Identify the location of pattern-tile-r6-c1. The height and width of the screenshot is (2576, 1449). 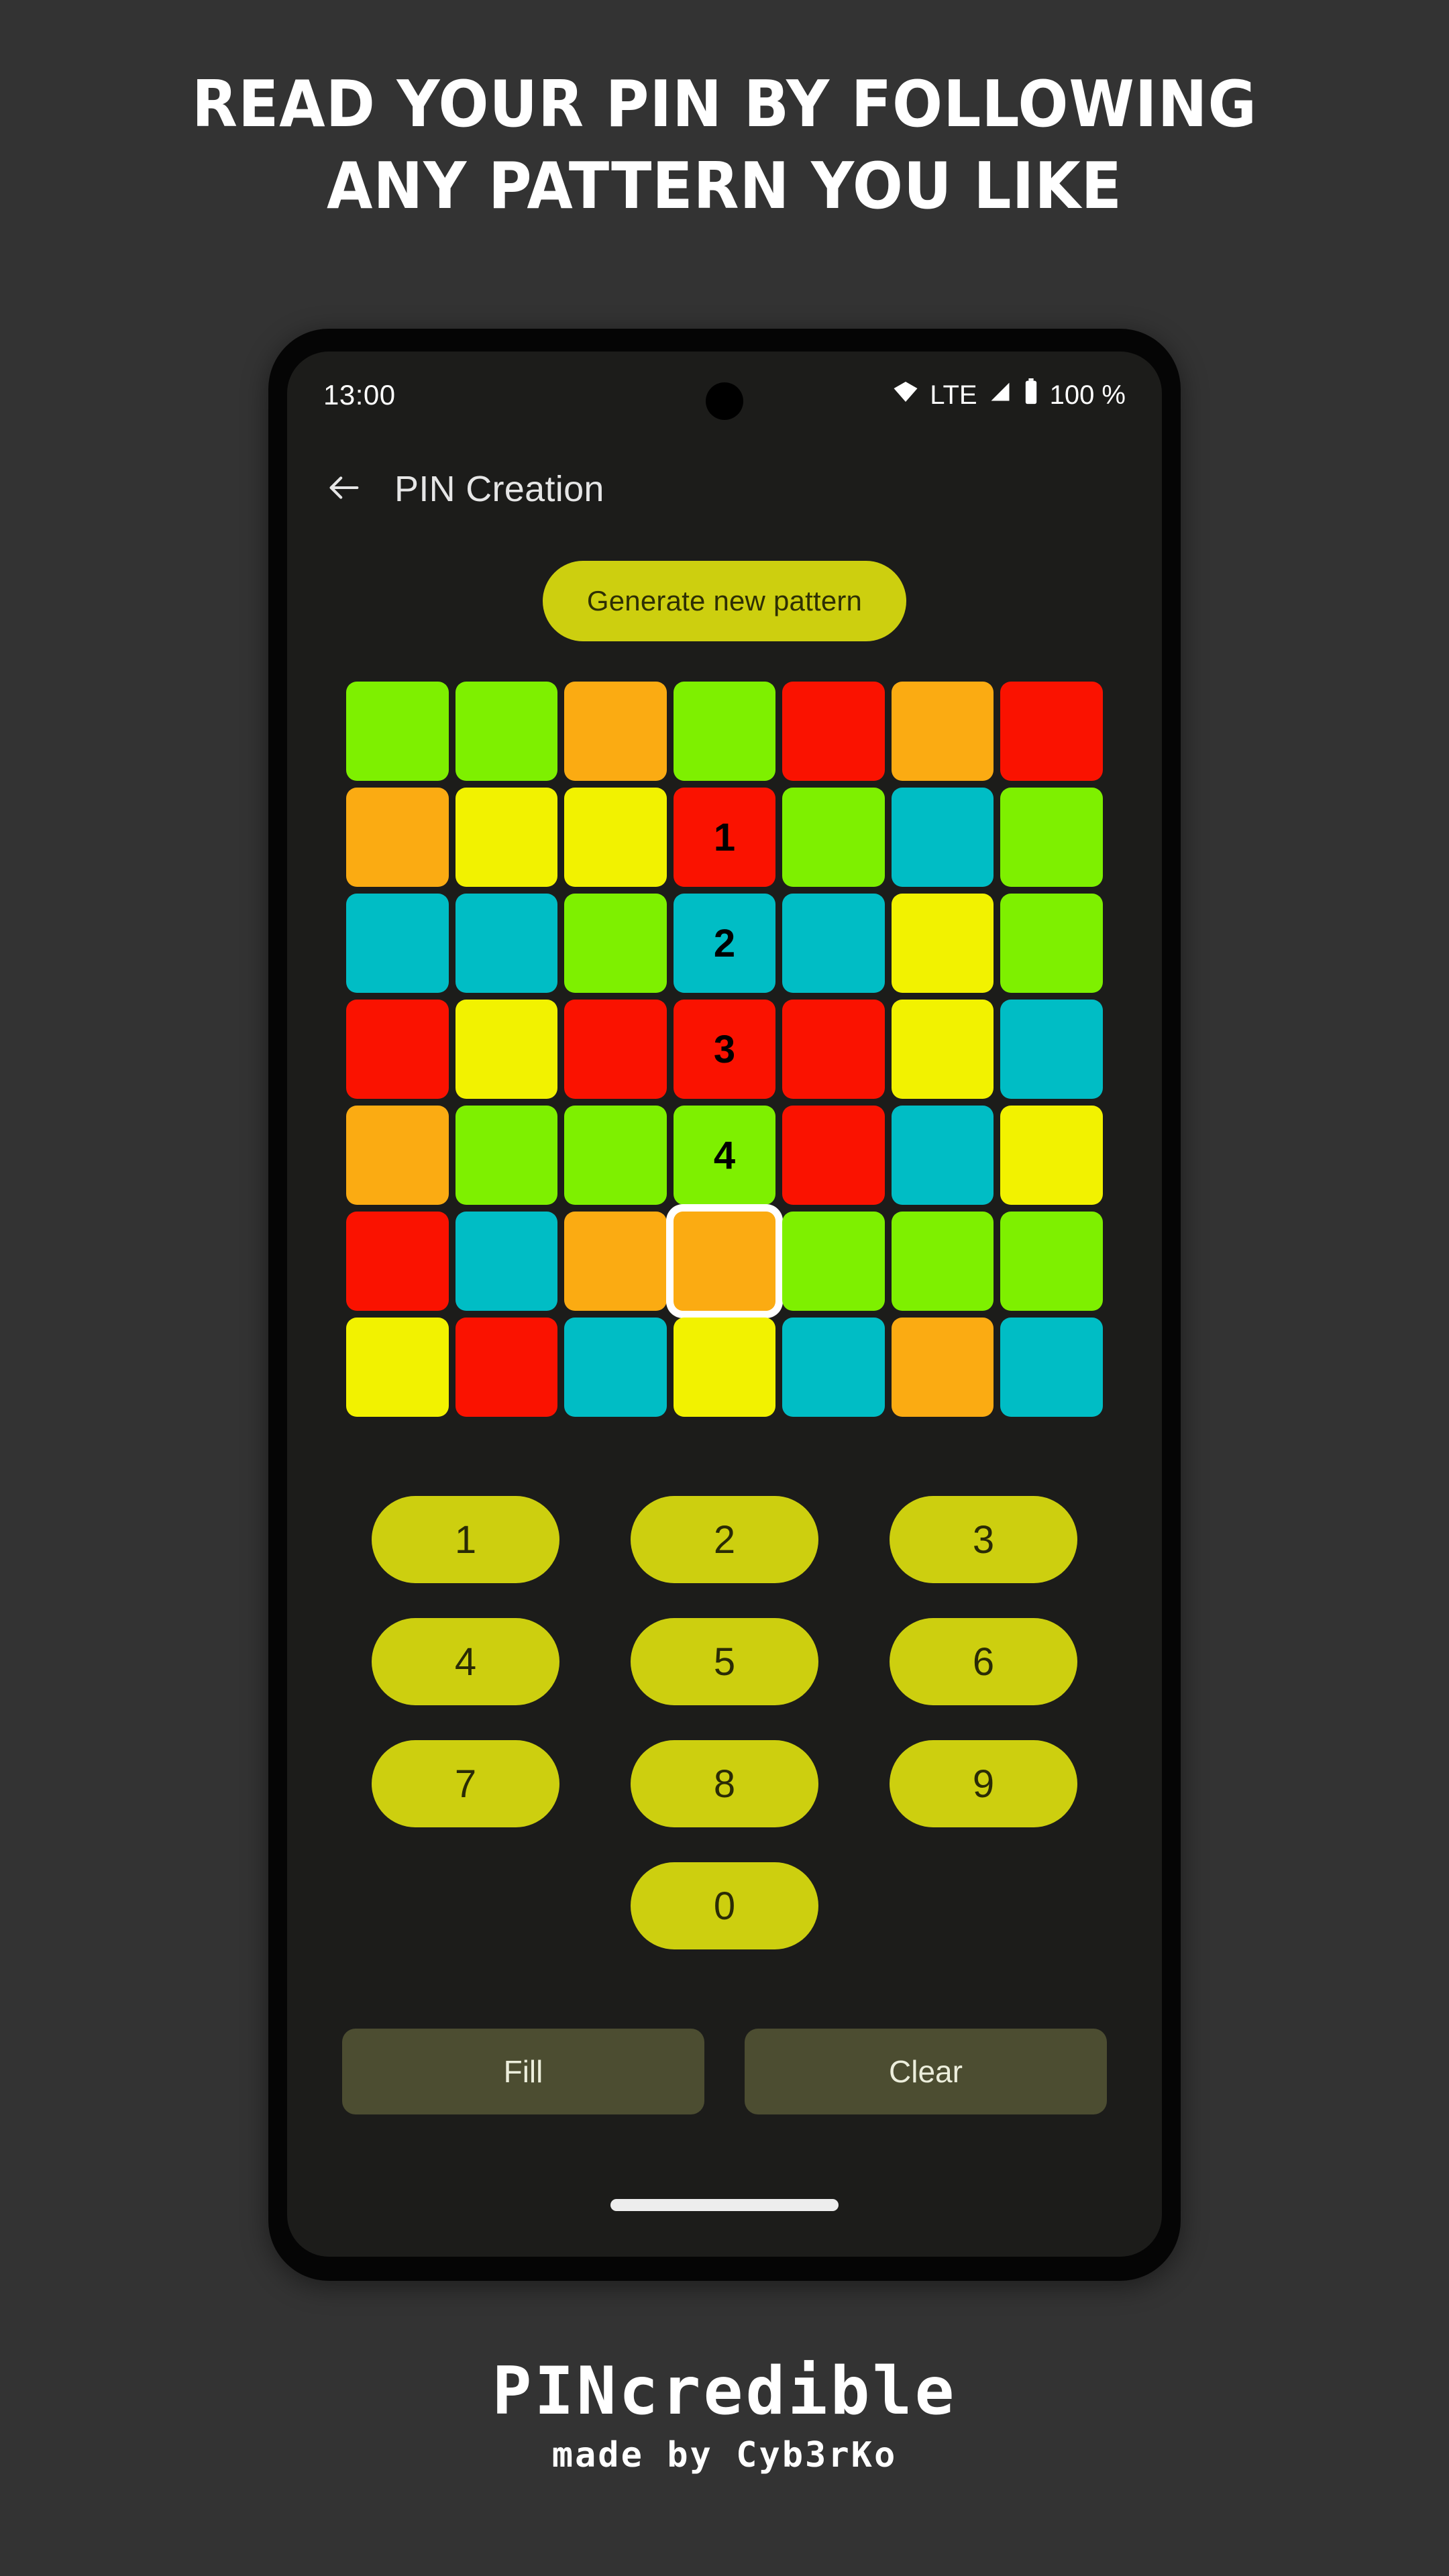
(397, 1261).